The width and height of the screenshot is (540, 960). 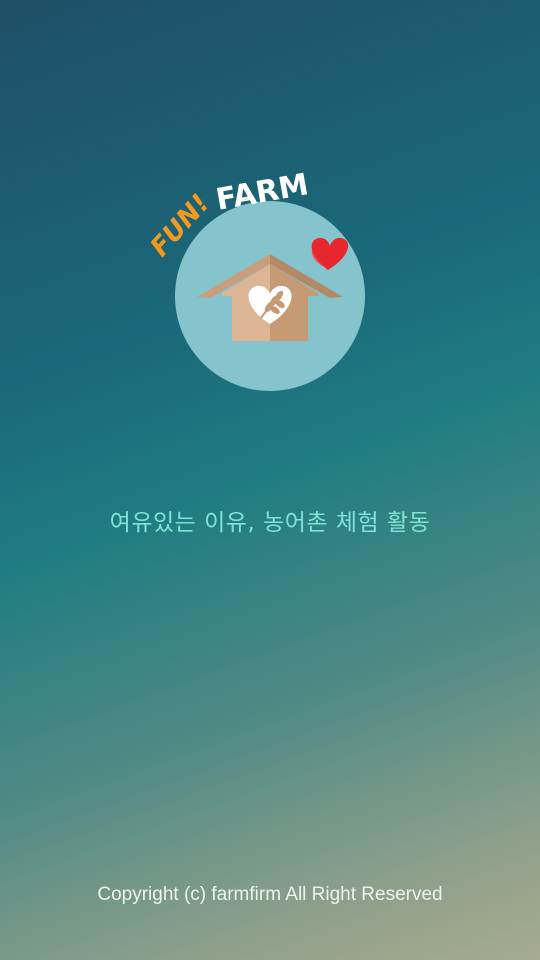 What do you see at coordinates (270, 280) in the screenshot?
I see `app-logo: FUN! FARM` at bounding box center [270, 280].